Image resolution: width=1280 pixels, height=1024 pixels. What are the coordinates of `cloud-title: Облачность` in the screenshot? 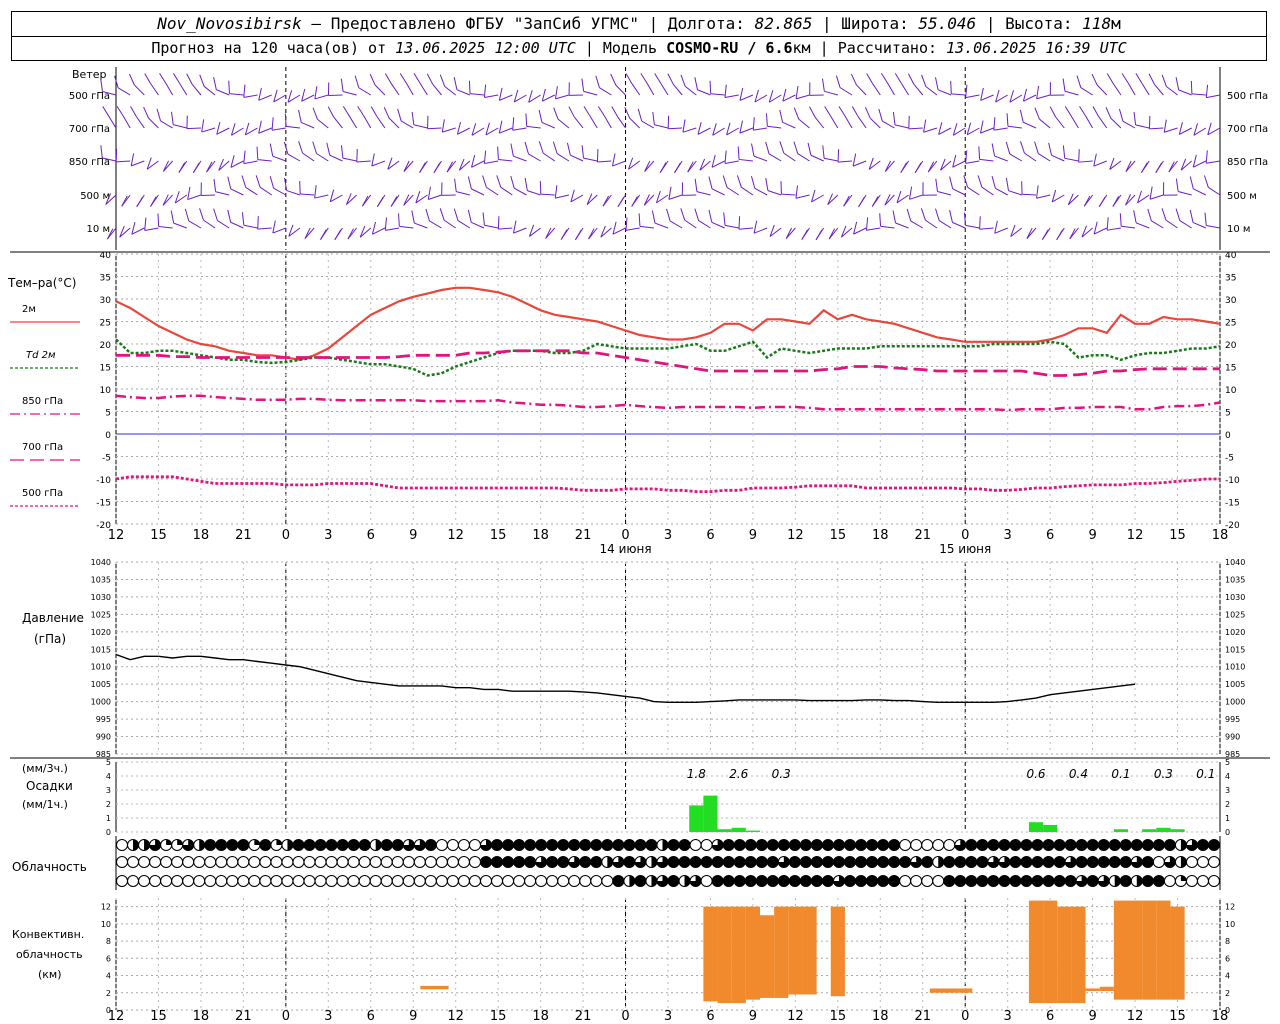 It's located at (49, 867).